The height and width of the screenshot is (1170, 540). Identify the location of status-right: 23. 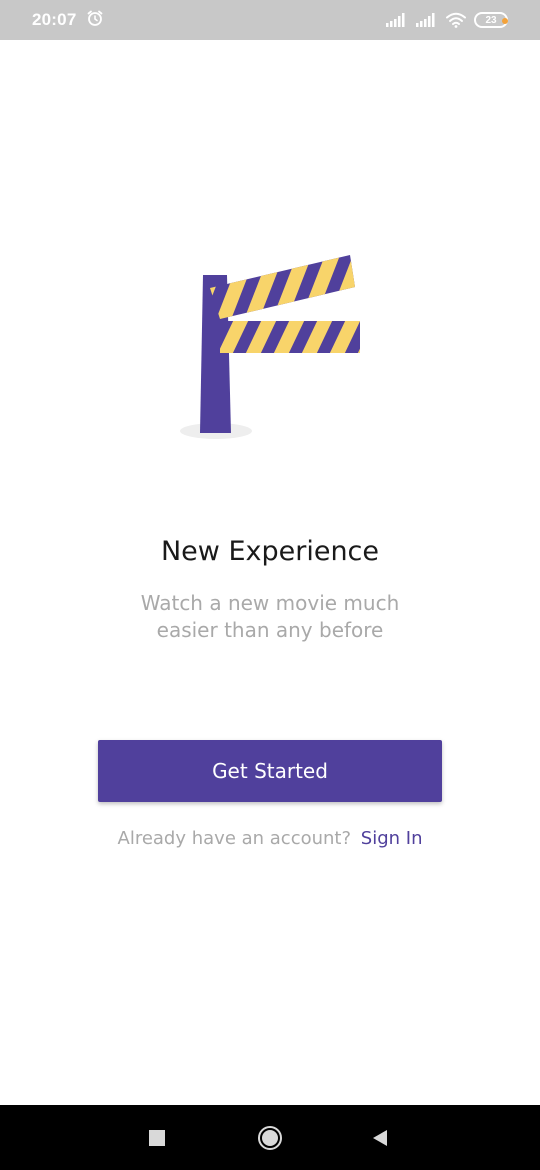
(447, 20).